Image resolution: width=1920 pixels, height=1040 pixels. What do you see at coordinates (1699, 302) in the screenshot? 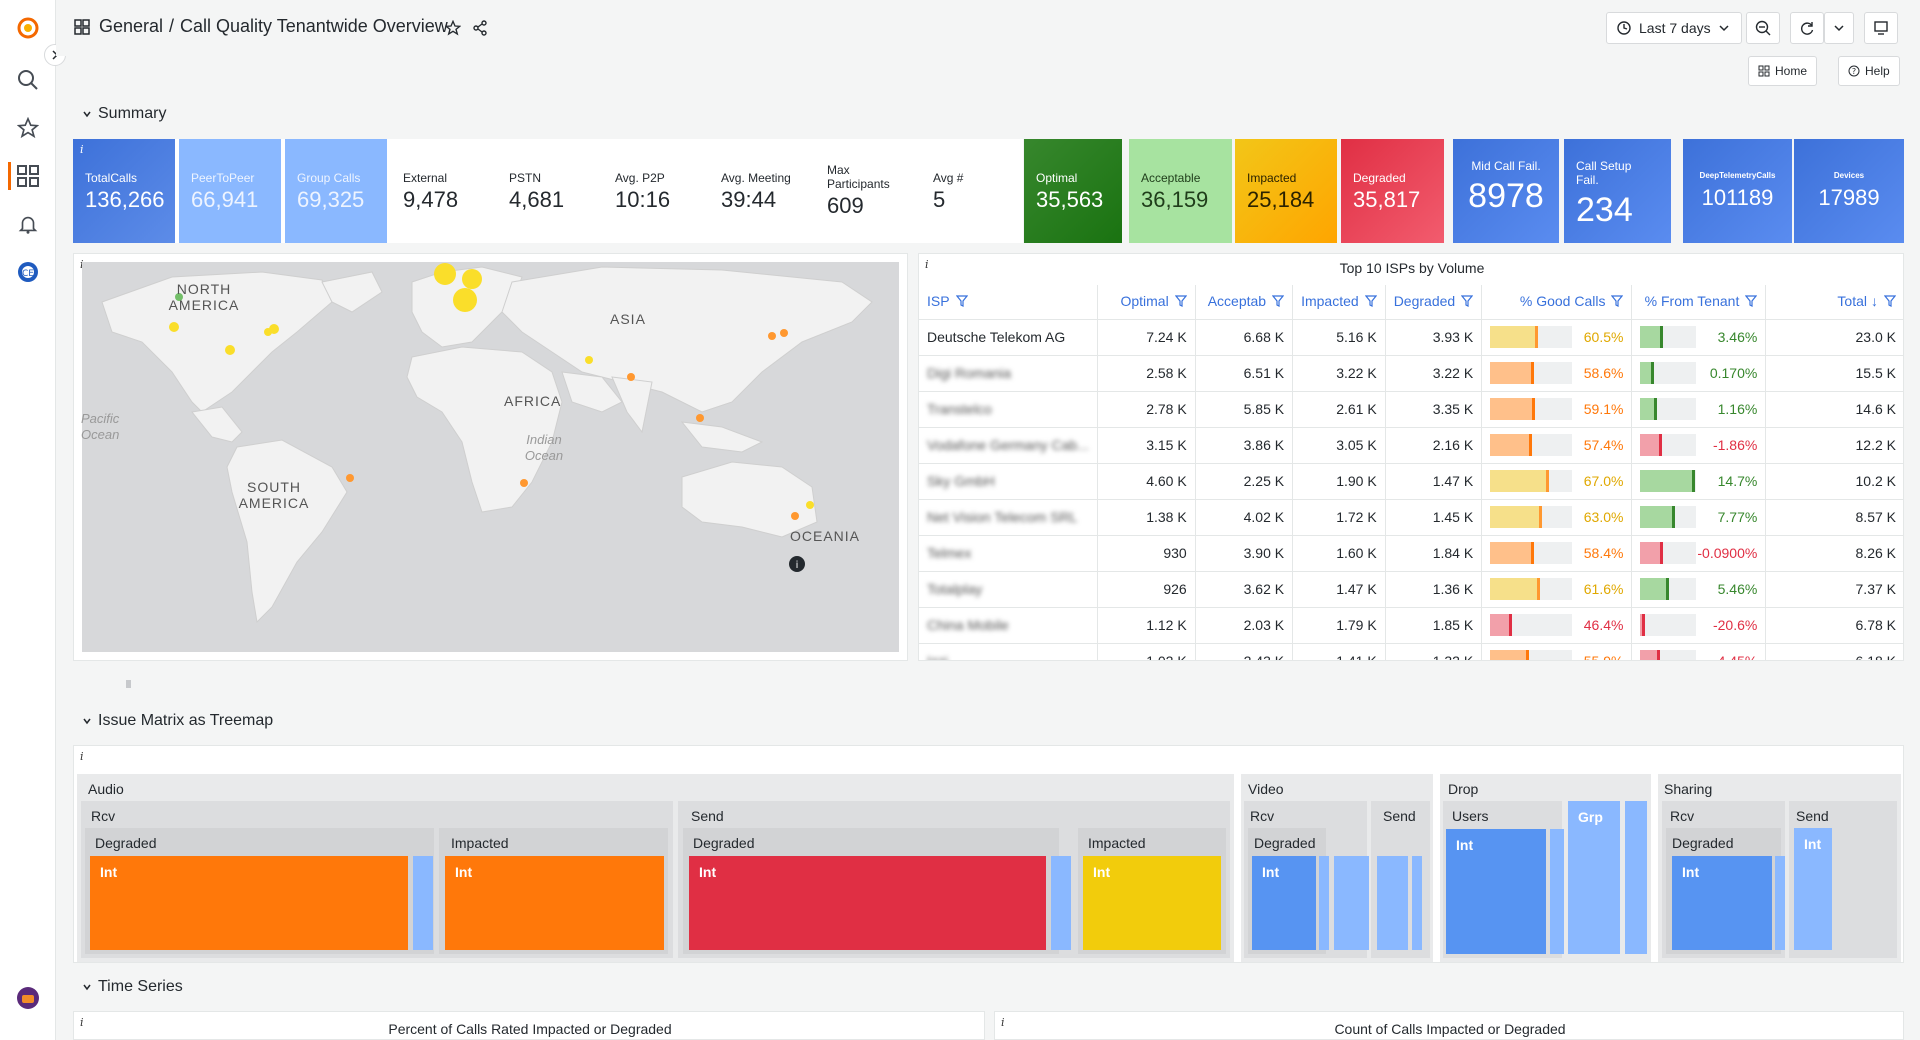
I see `isp-col-header: % From Tenant` at bounding box center [1699, 302].